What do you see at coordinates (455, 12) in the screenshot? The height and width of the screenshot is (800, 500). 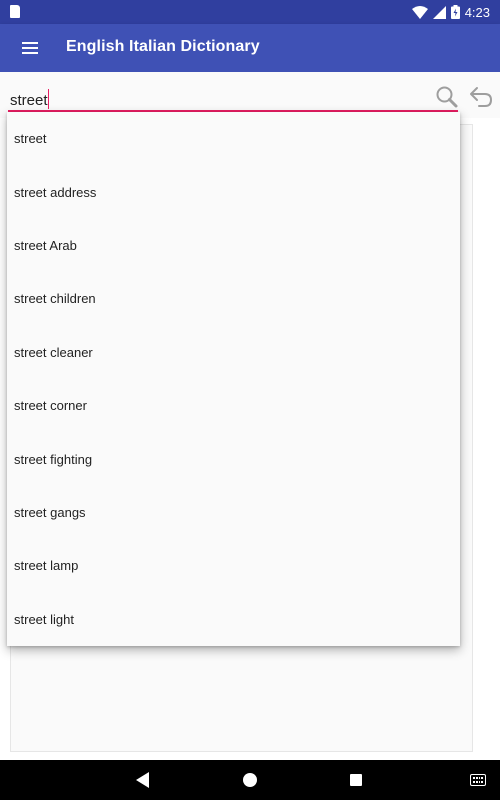 I see `battery-charging-icon` at bounding box center [455, 12].